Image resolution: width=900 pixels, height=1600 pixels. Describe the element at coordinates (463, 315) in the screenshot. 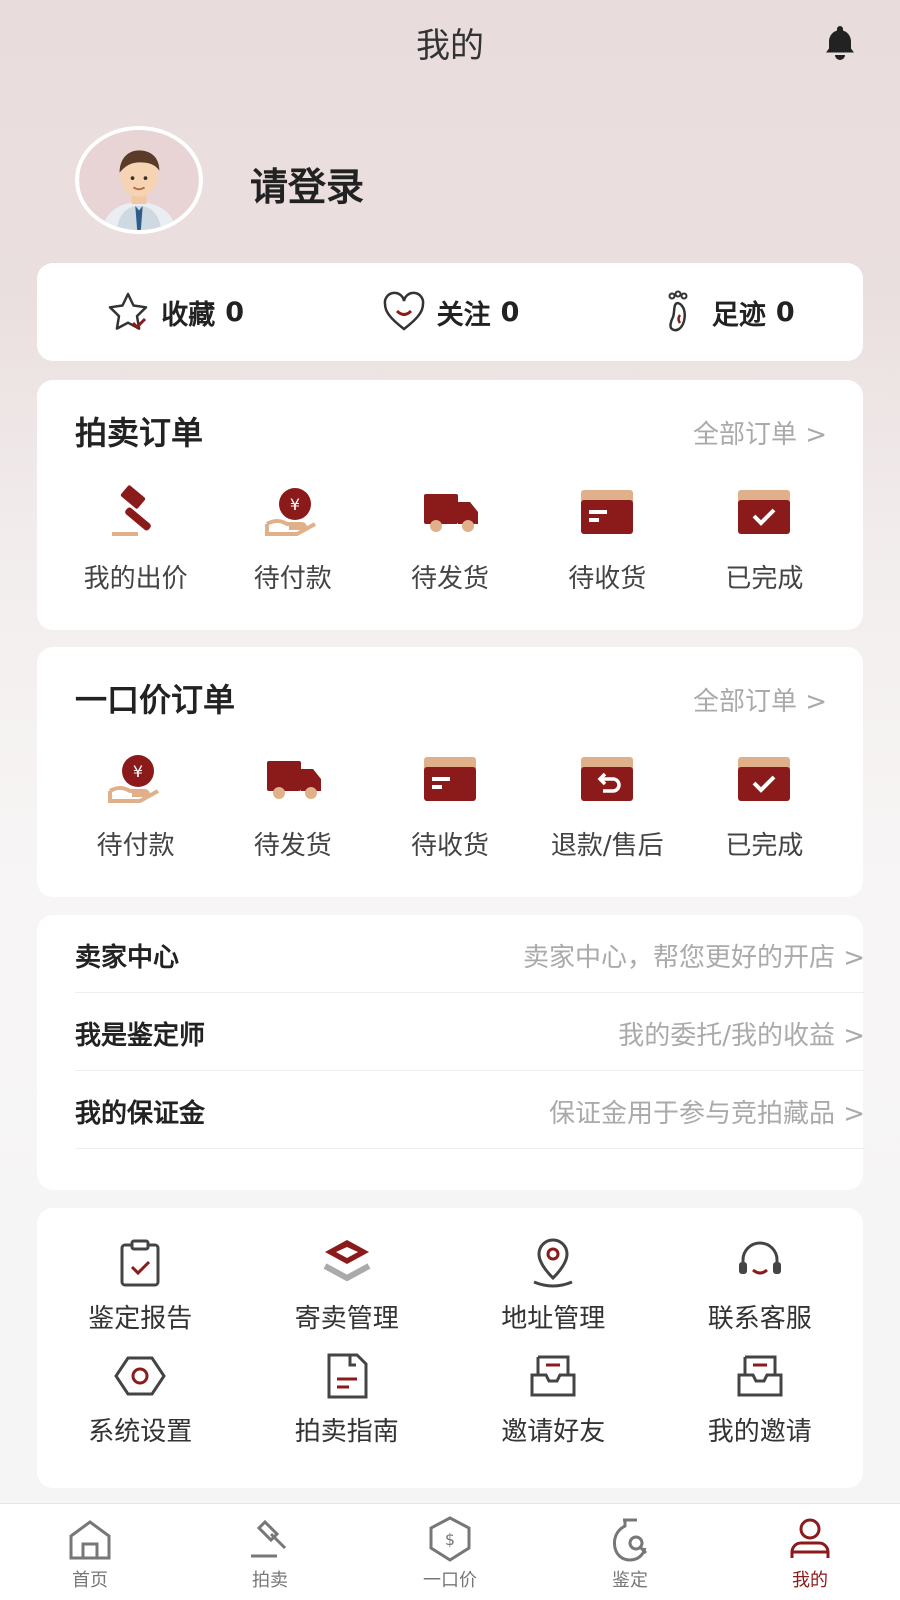

I see `stat-label: 关注` at that location.